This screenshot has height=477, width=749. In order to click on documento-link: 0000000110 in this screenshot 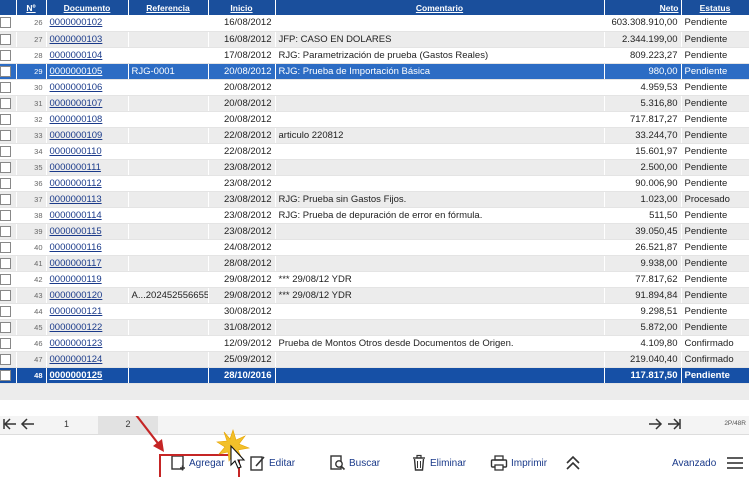, I will do `click(87, 151)`.